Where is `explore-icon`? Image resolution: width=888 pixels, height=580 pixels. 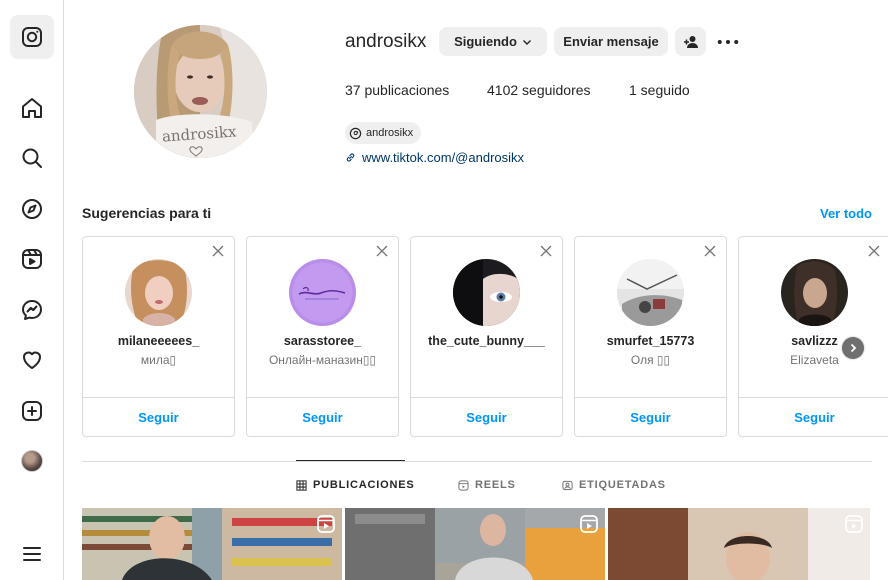
explore-icon is located at coordinates (32, 209).